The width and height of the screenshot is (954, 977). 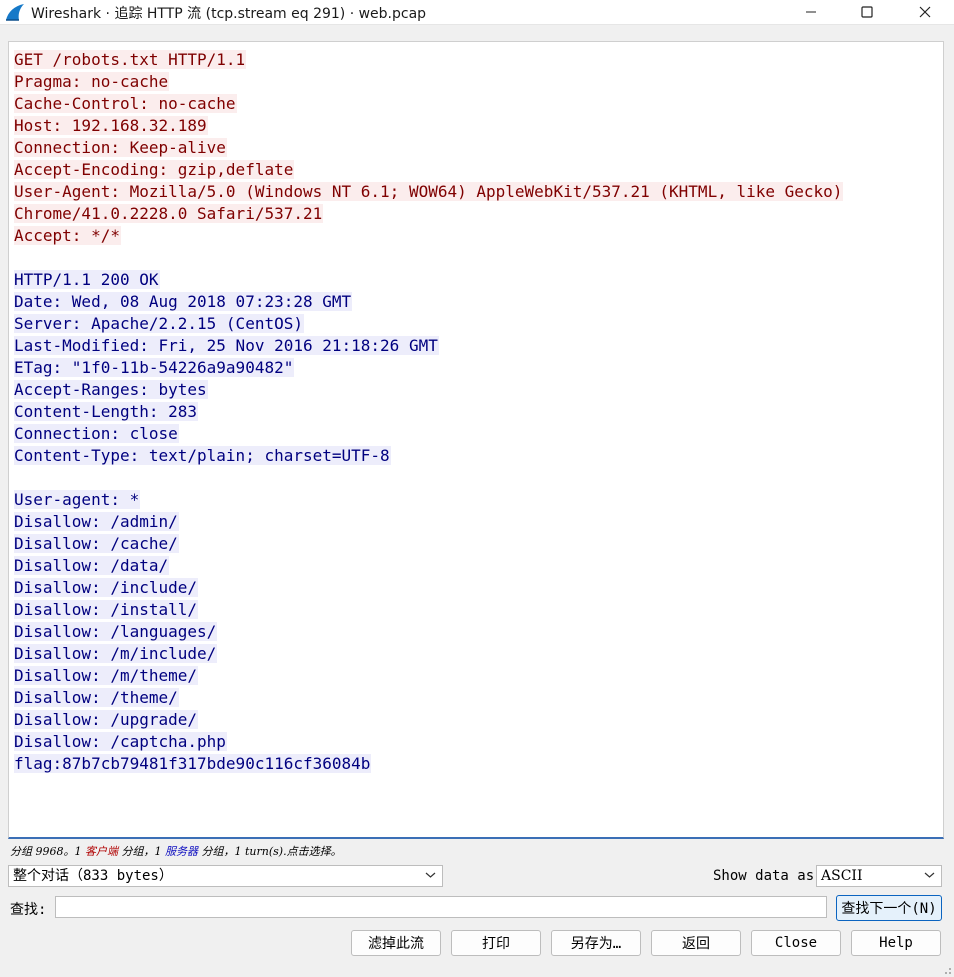 I want to click on response-header-line-text: Accept-Ranges: bytes, so click(x=111, y=389).